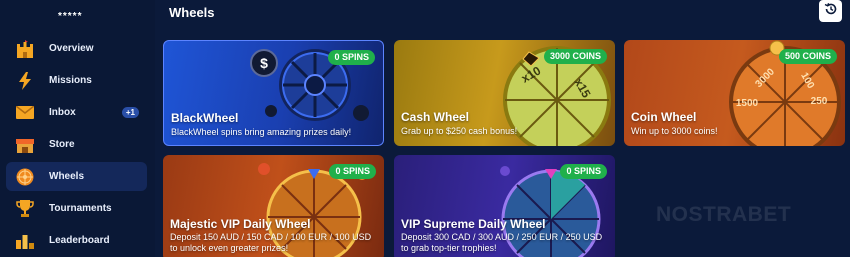 This screenshot has width=850, height=257. What do you see at coordinates (192, 12) in the screenshot?
I see `page-title: Wheels` at bounding box center [192, 12].